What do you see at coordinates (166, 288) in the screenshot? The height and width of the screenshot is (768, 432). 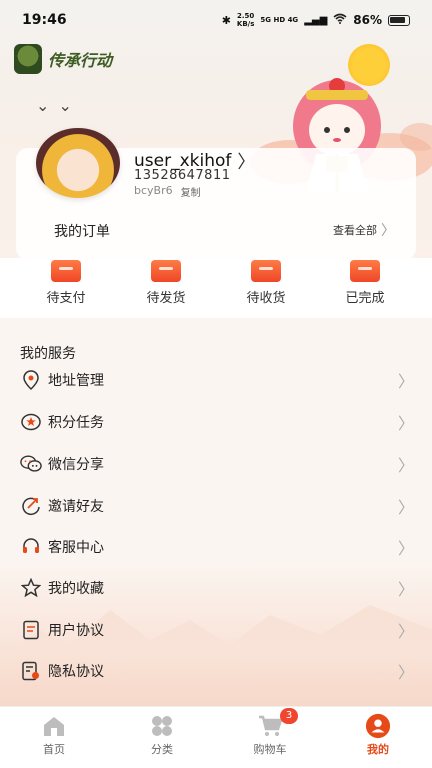 I see `order-pending-shipment: 待发货` at bounding box center [166, 288].